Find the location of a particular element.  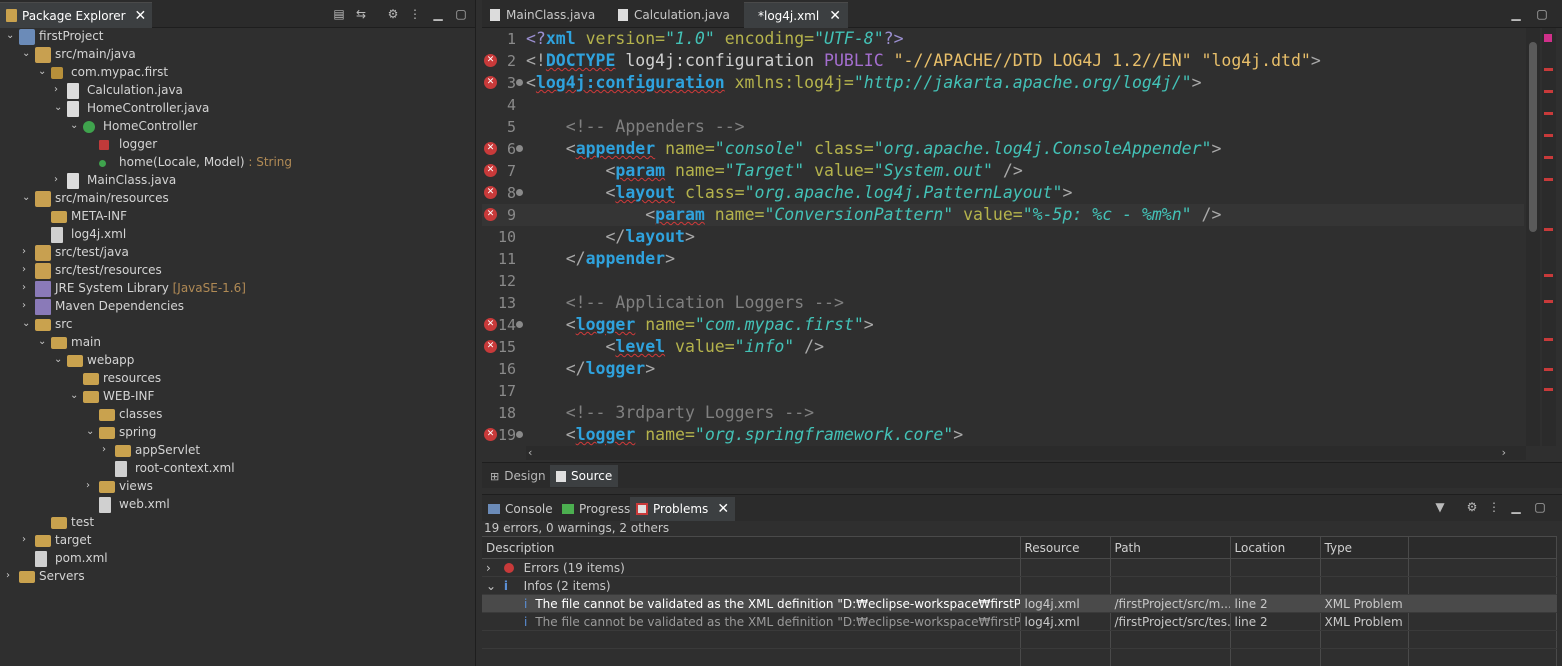

code-line: 5 <!-- Appenders --> is located at coordinates (1003, 127).